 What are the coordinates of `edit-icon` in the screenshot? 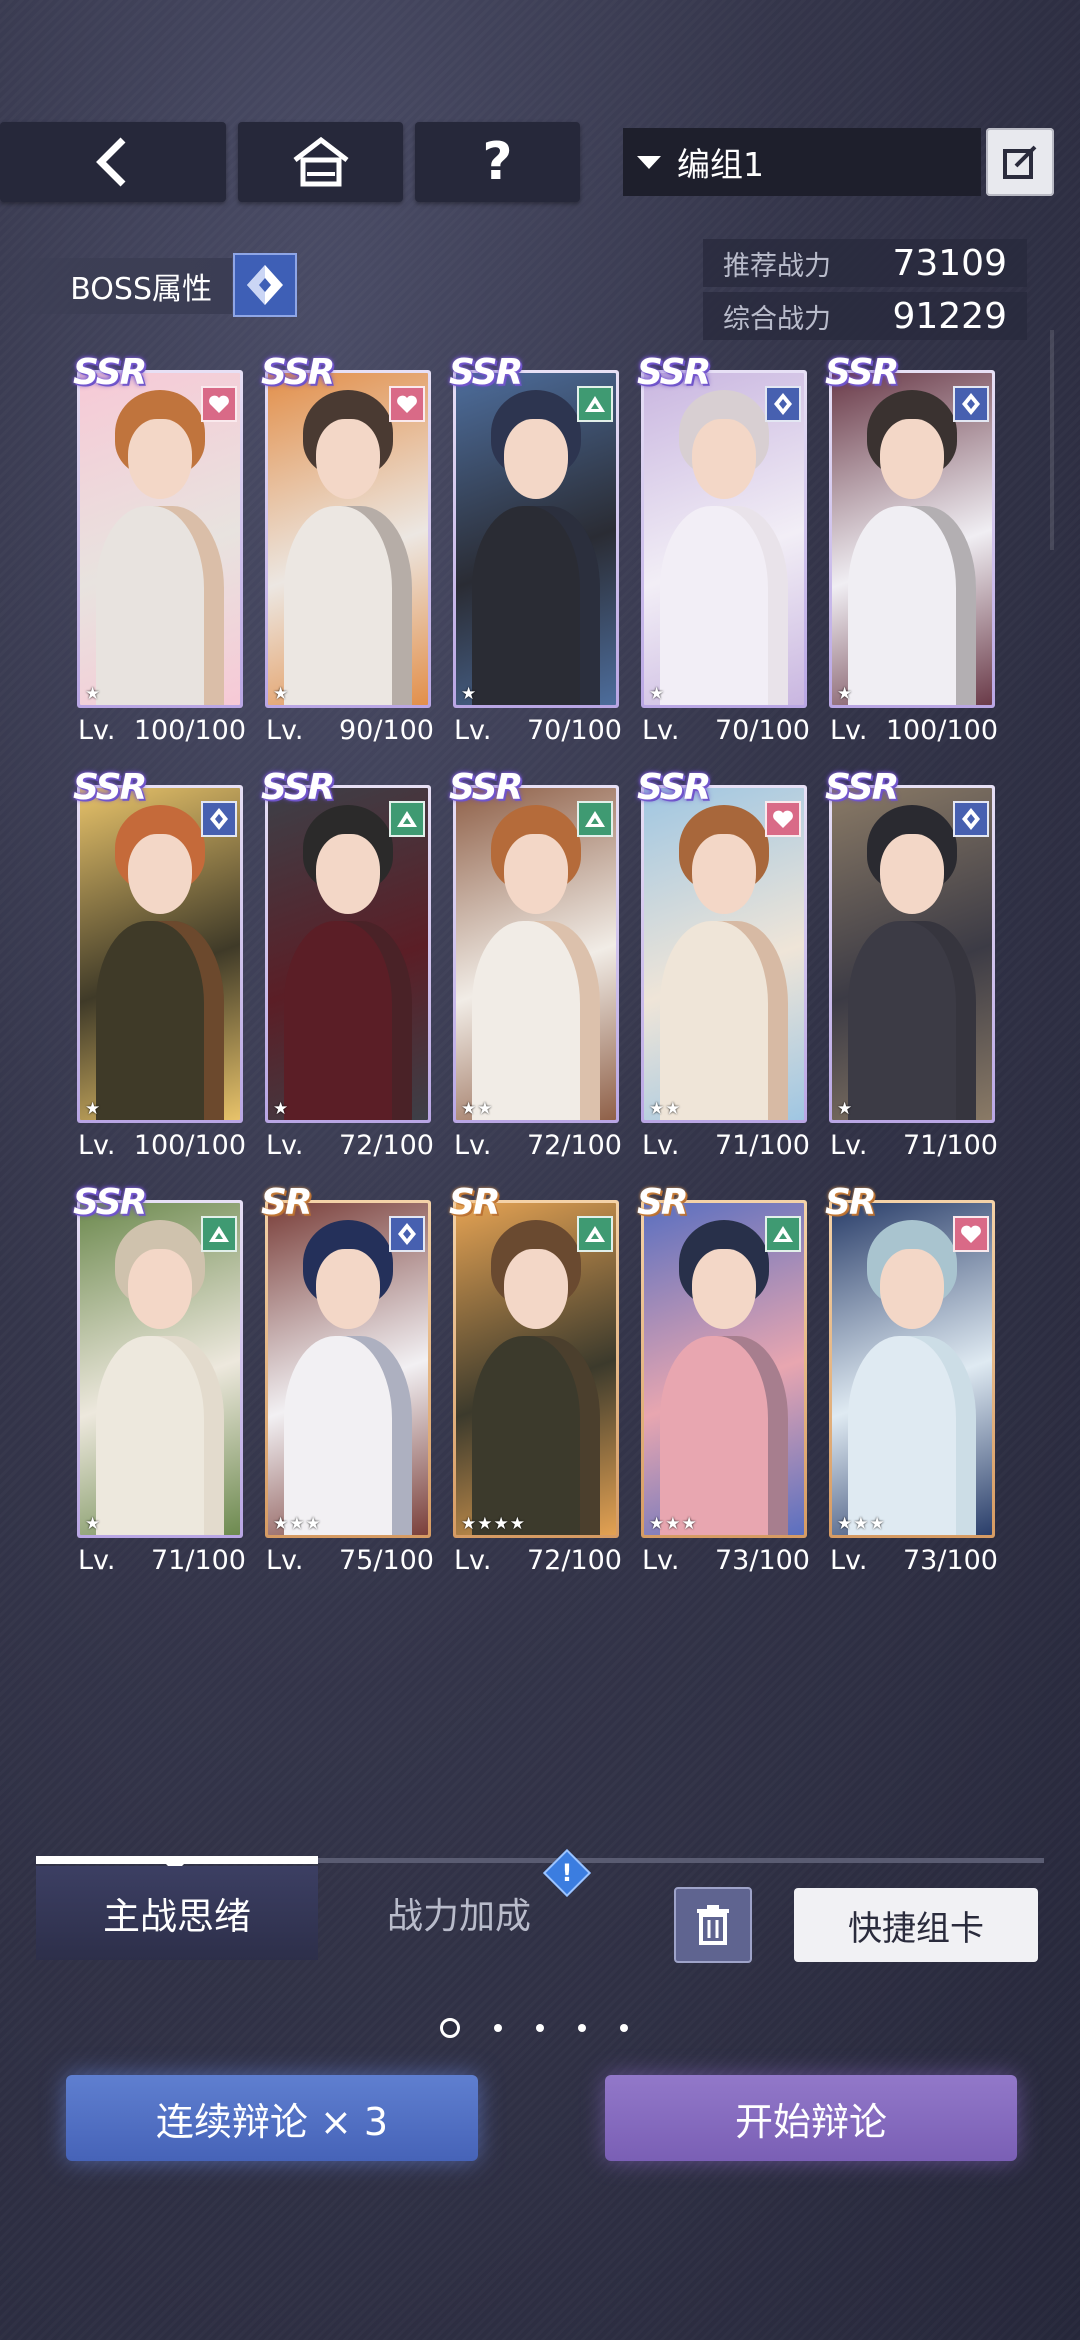 It's located at (1020, 162).